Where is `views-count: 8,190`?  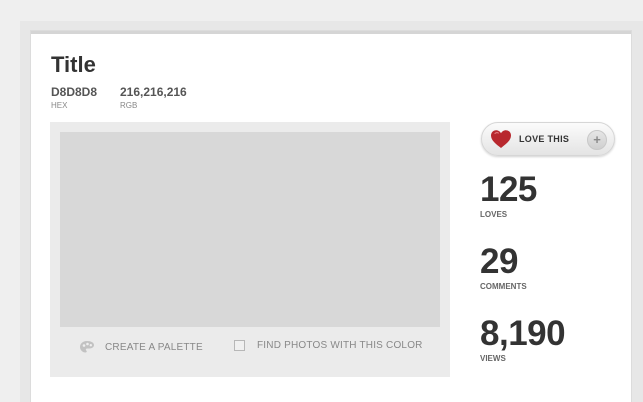 views-count: 8,190 is located at coordinates (523, 333).